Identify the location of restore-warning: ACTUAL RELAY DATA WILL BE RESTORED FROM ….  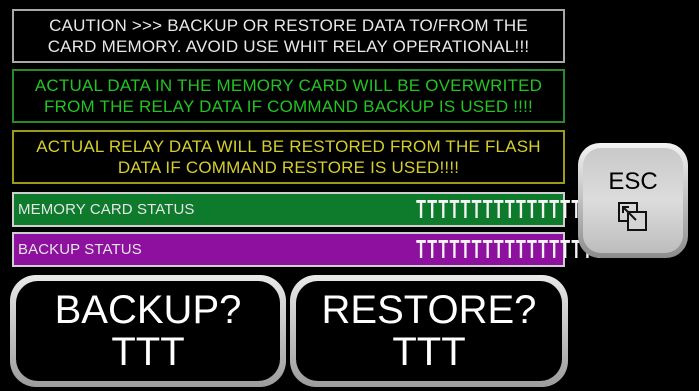
(288, 157).